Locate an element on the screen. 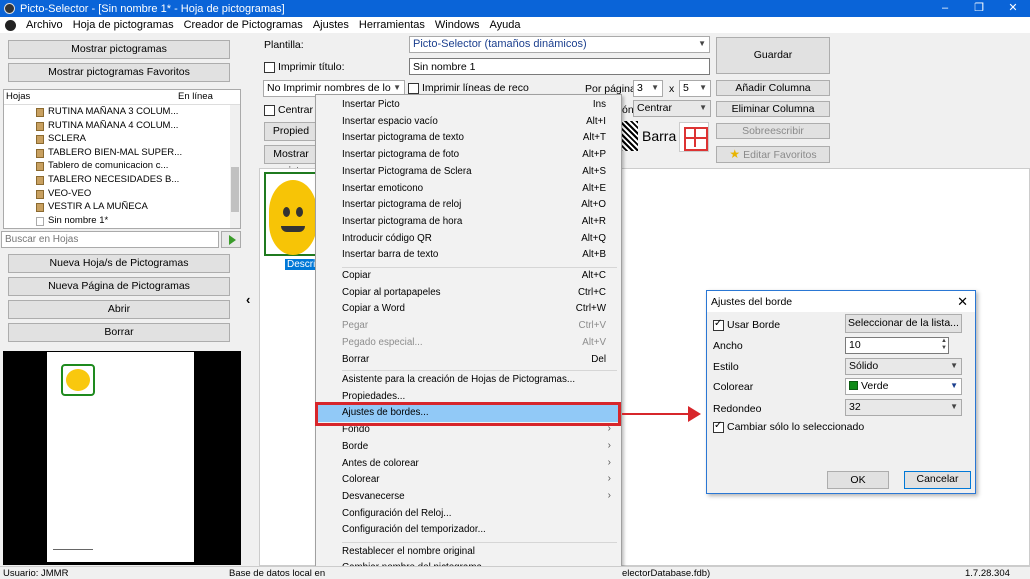 This screenshot has width=1030, height=579. cancel-button: Cancelar is located at coordinates (937, 480).